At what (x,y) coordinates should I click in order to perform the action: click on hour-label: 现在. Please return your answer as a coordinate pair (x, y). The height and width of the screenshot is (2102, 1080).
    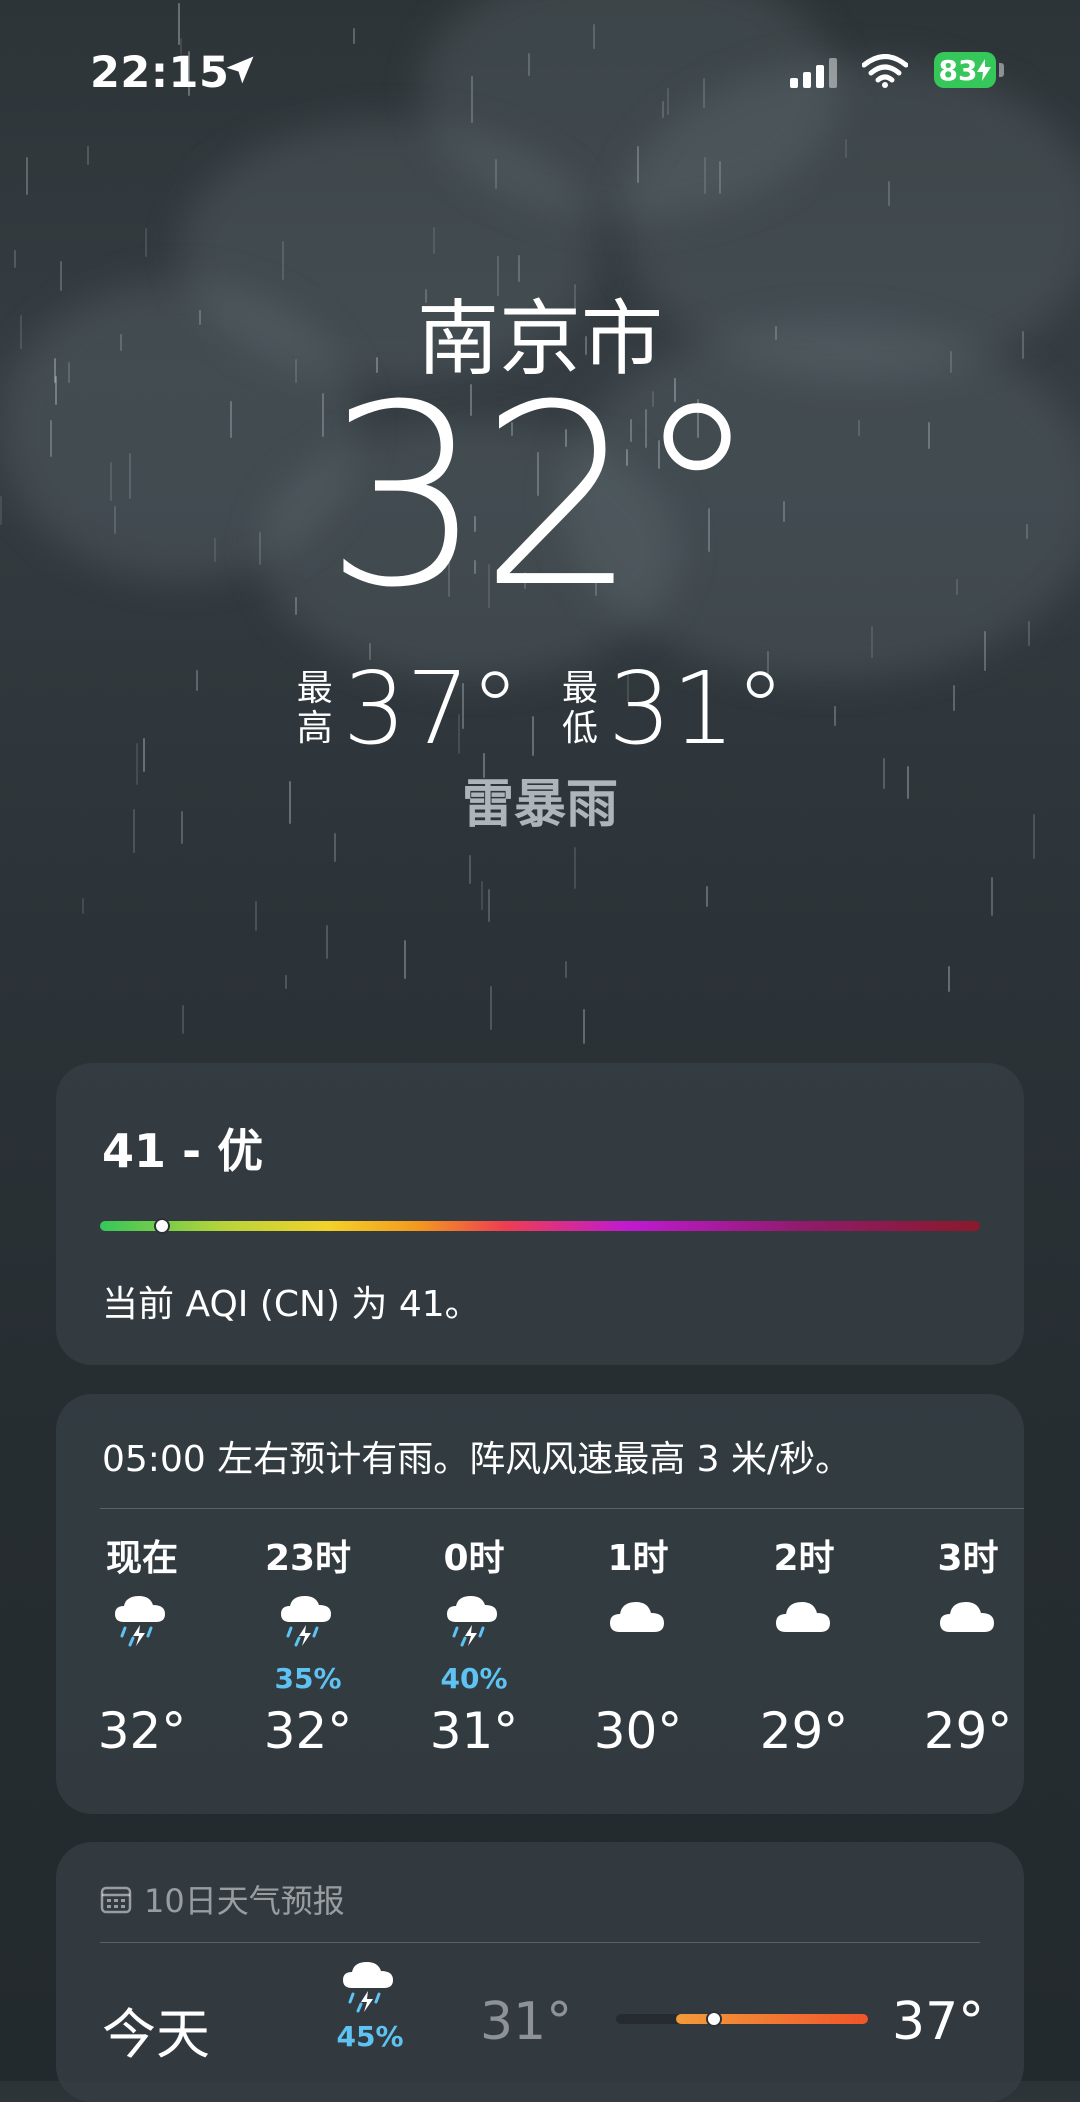
    Looking at the image, I should click on (141, 1558).